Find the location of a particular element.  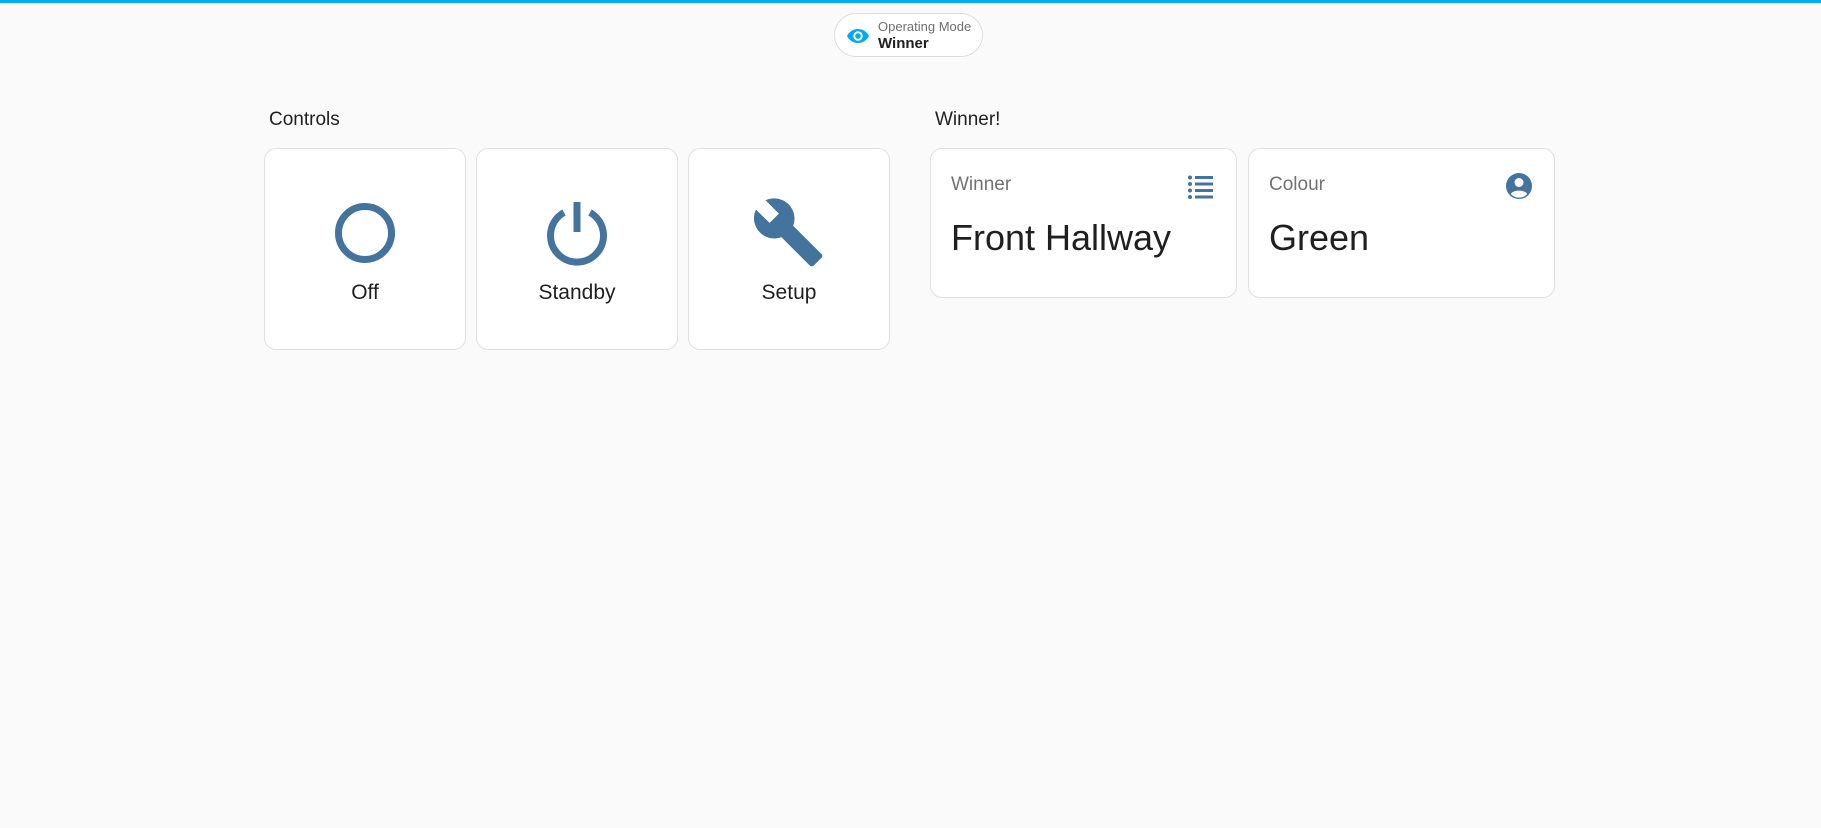

operating-mode-label: Operating Mode is located at coordinates (925, 26).